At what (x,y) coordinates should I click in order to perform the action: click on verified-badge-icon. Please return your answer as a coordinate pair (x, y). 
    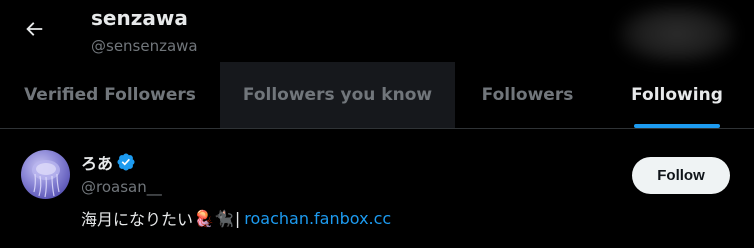
    Looking at the image, I should click on (126, 162).